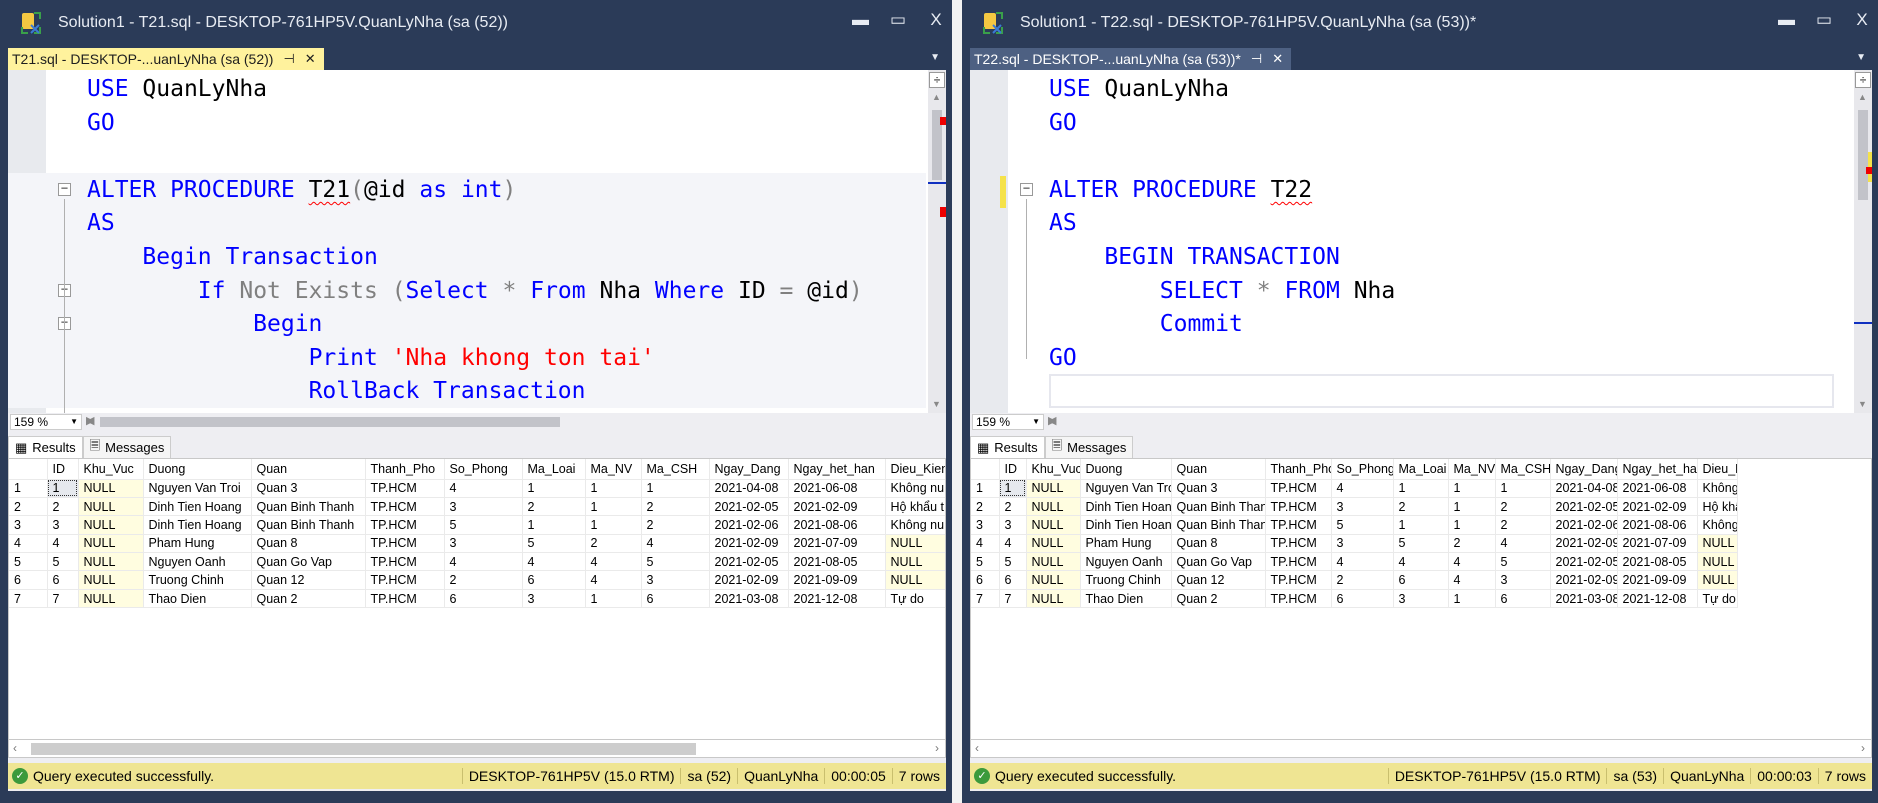 Image resolution: width=1878 pixels, height=803 pixels. I want to click on grid-cell: Quan 8, so click(308, 544).